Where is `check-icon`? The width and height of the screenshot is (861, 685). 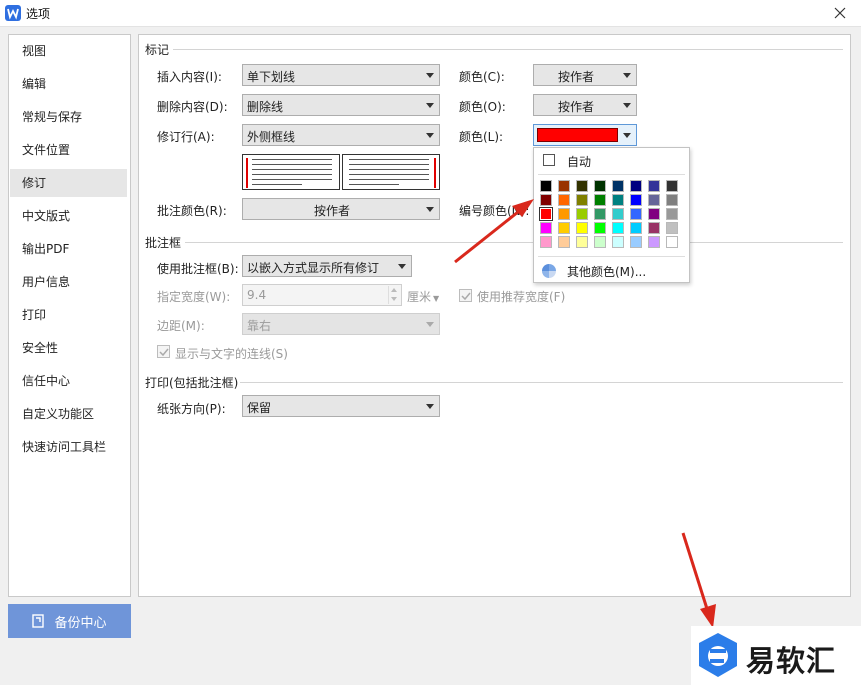
check-icon is located at coordinates (164, 352).